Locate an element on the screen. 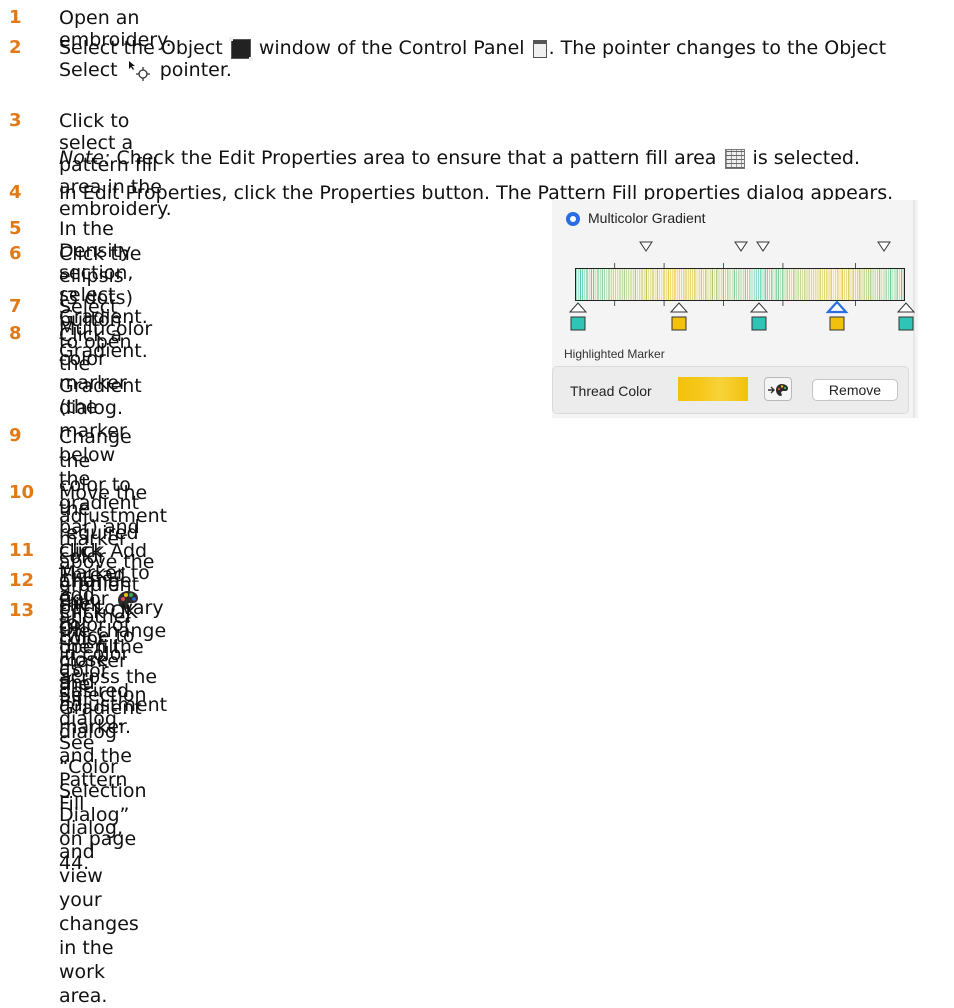  step-text-line: changes in the work area. is located at coordinates (99, 960).